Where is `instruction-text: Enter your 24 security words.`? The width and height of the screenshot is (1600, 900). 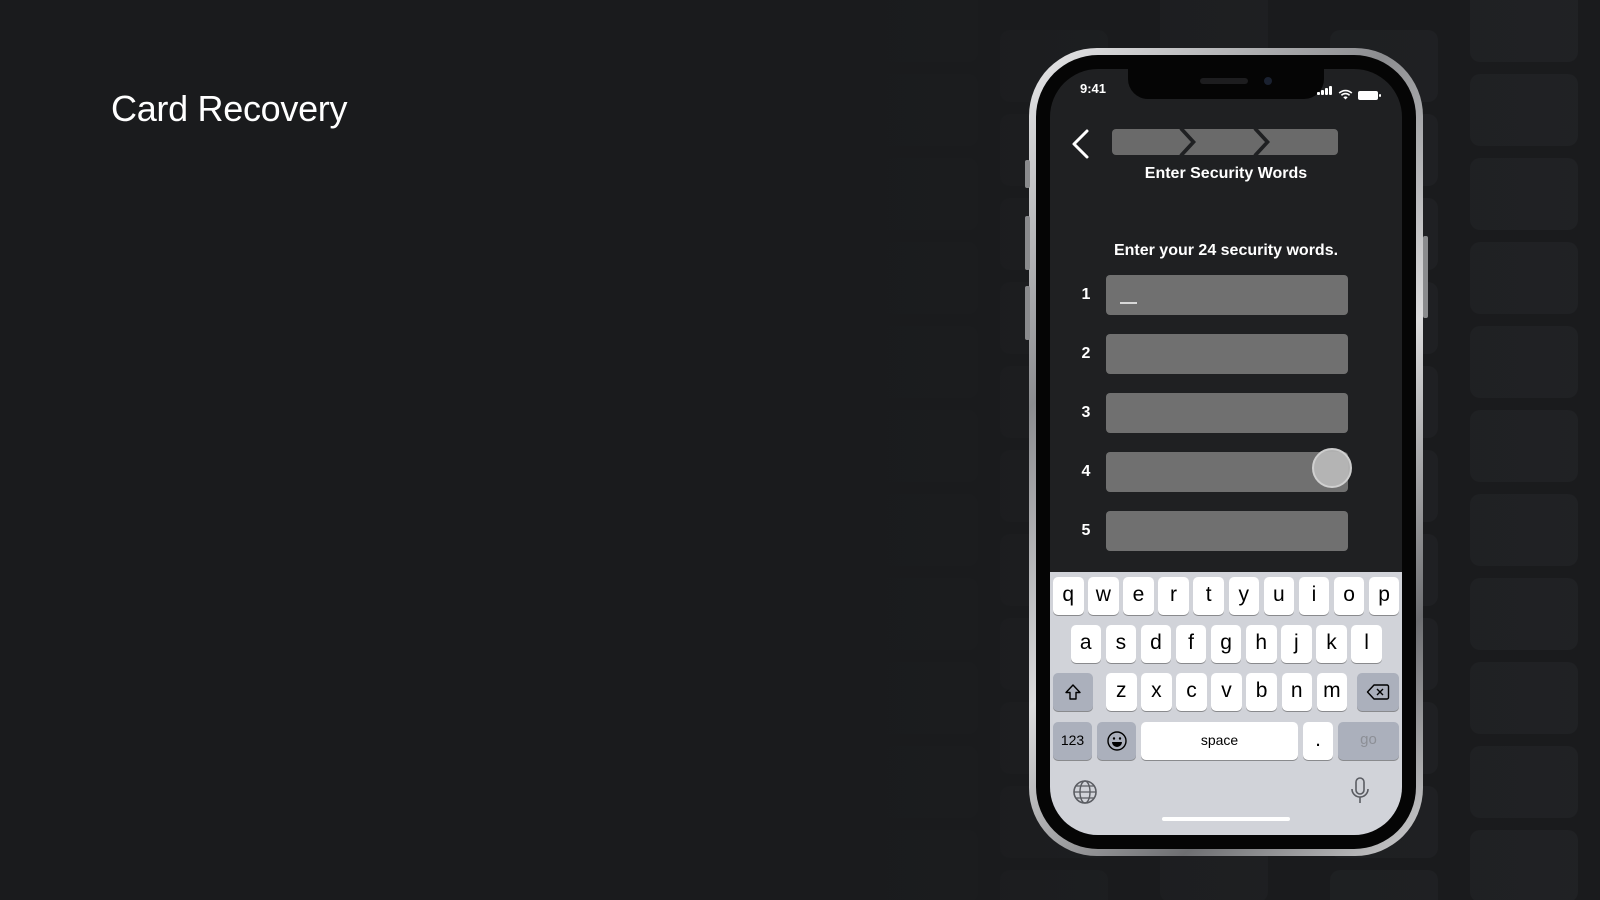
instruction-text: Enter your 24 security words. is located at coordinates (1226, 250).